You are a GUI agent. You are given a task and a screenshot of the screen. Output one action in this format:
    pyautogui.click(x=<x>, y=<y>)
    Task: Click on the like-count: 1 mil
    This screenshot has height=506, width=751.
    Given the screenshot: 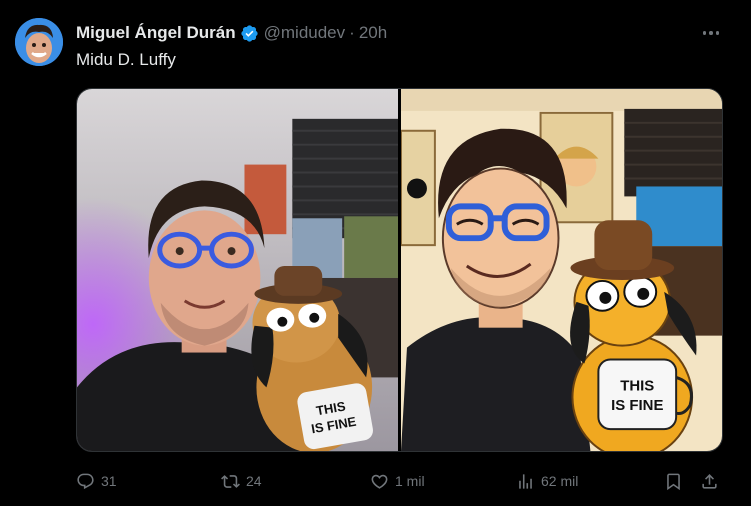 What is the action you would take?
    pyautogui.click(x=410, y=481)
    